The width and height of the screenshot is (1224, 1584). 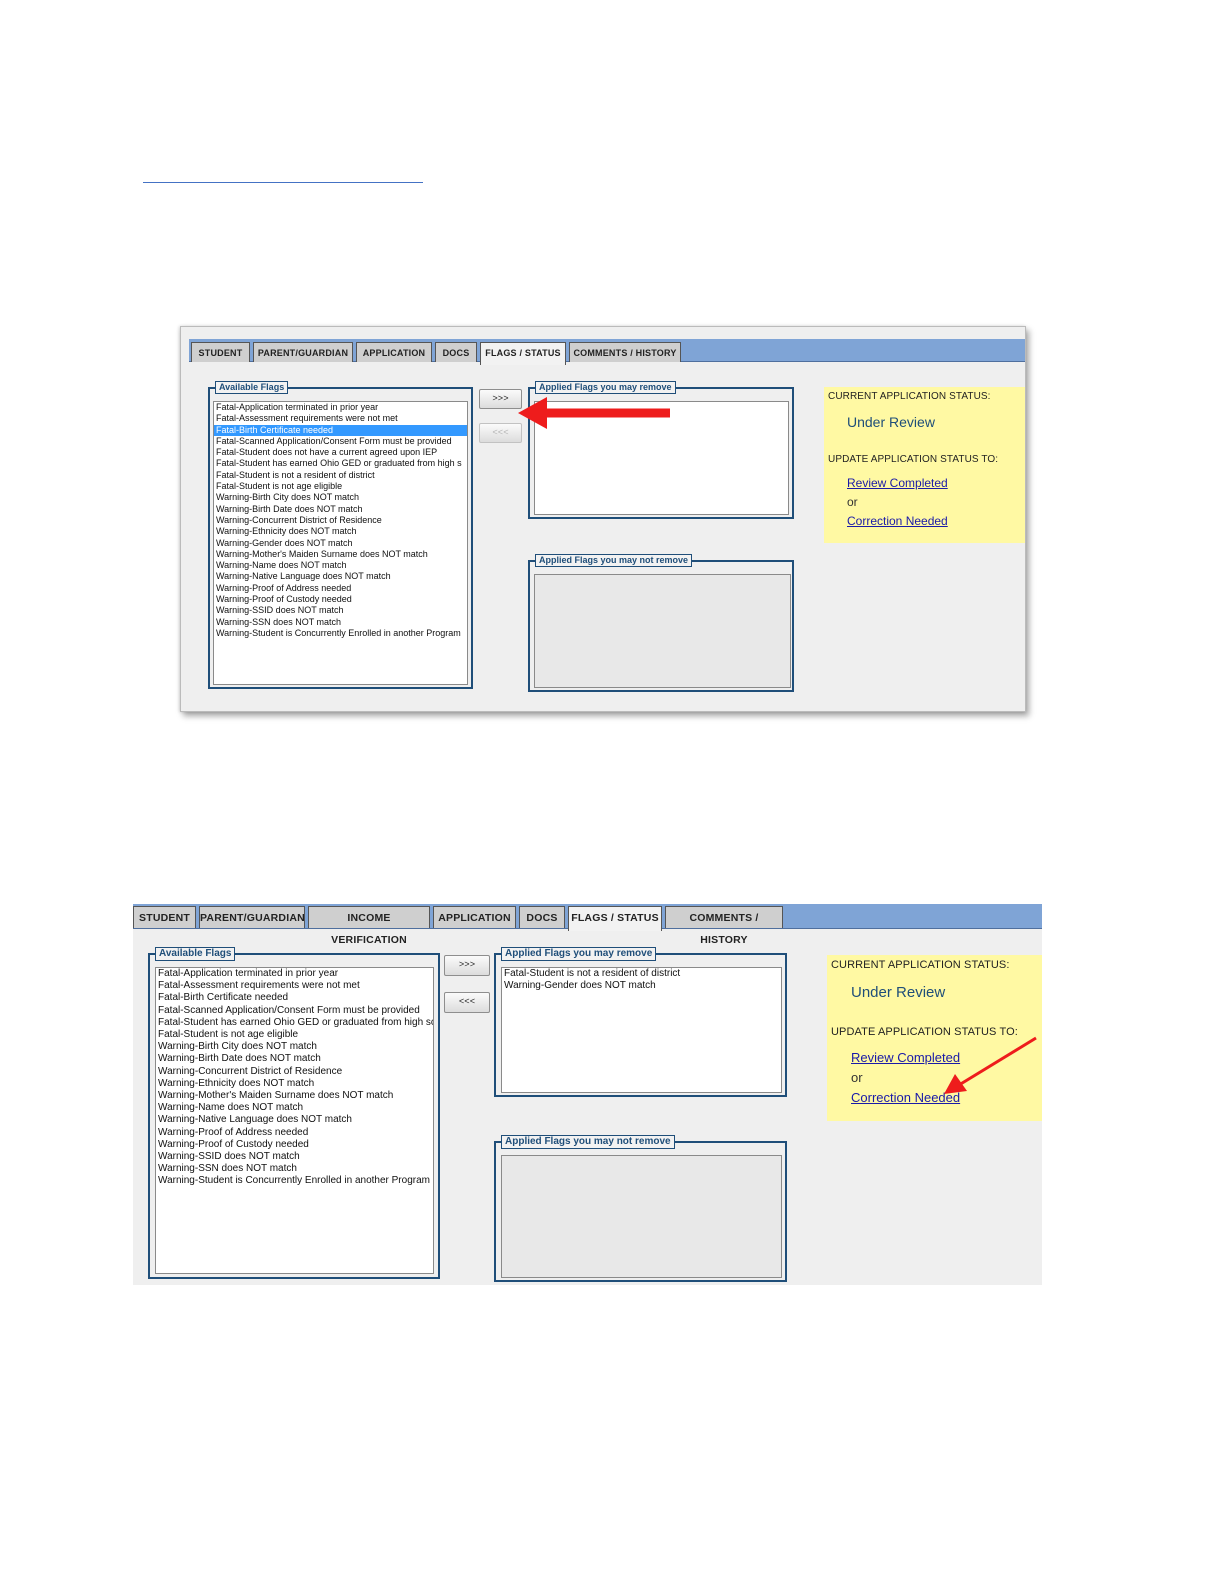 What do you see at coordinates (661, 458) in the screenshot?
I see `removable-flags-listbox` at bounding box center [661, 458].